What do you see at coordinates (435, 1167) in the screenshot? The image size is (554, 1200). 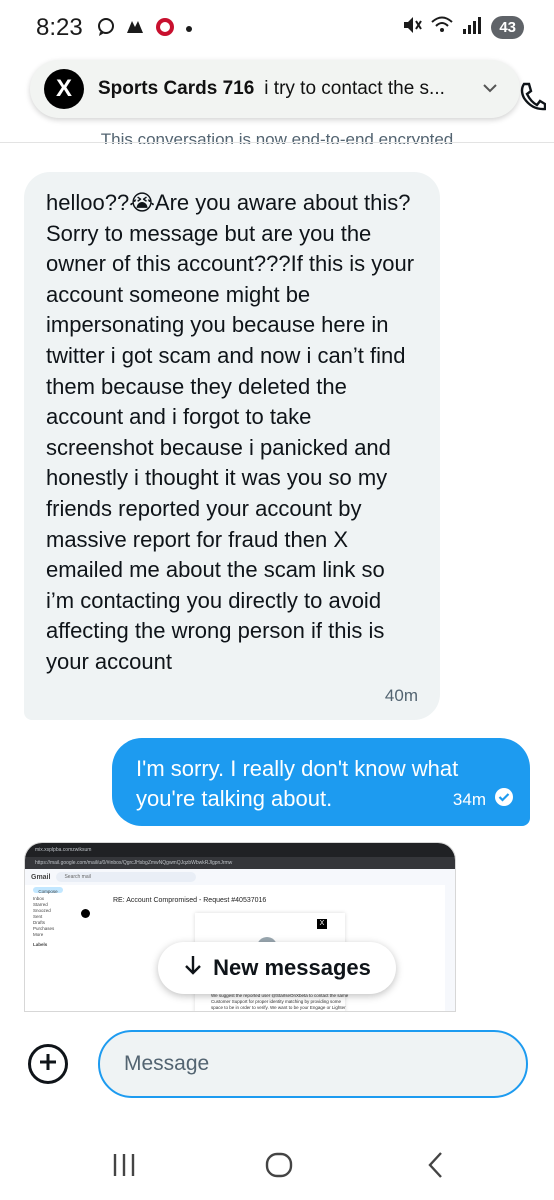 I see `back-icon` at bounding box center [435, 1167].